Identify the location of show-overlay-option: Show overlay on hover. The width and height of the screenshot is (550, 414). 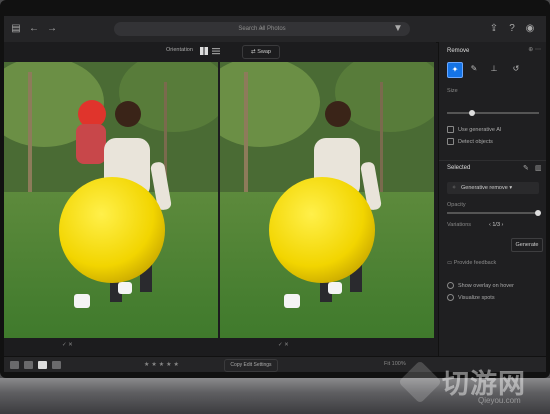
(480, 285).